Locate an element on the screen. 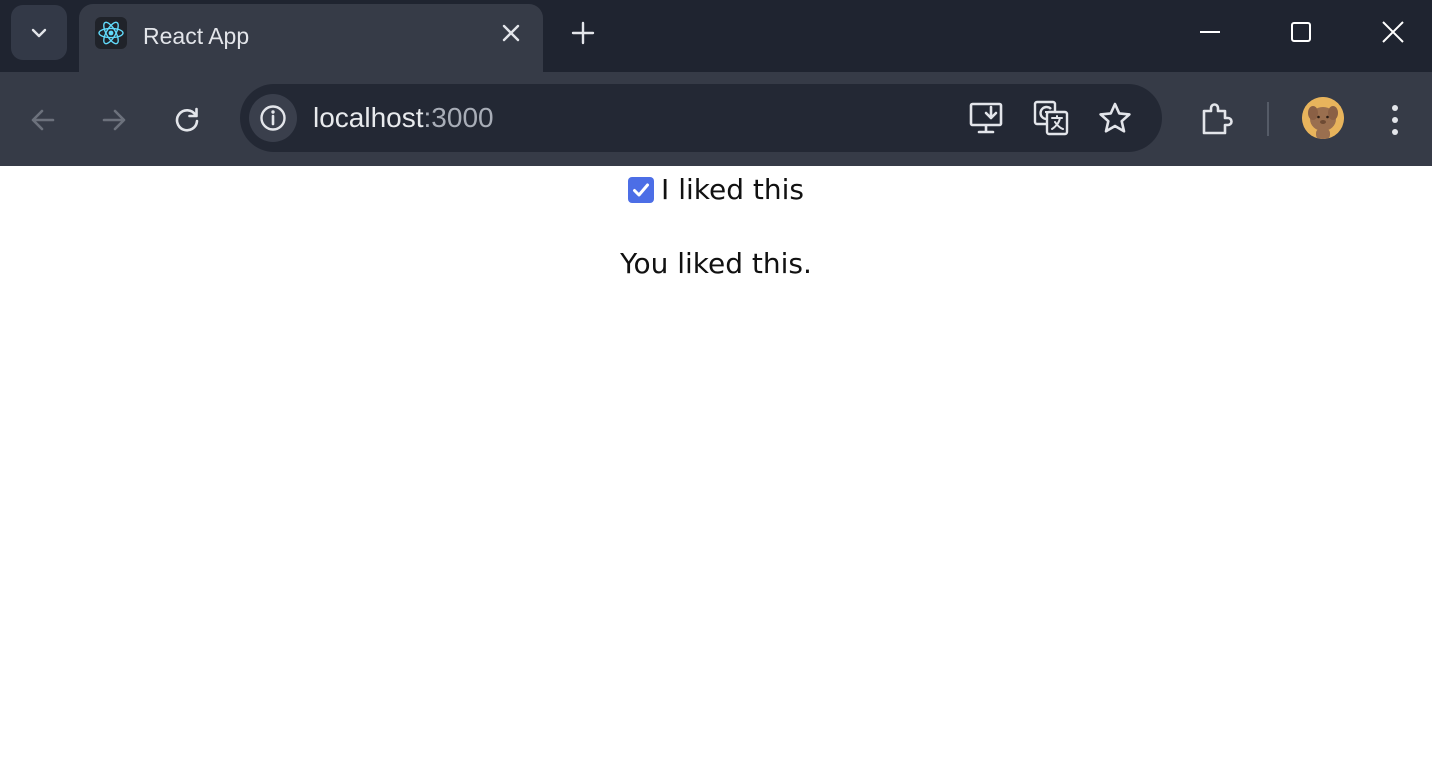 Image resolution: width=1432 pixels, height=762 pixels. arrow-left-icon is located at coordinates (43, 120).